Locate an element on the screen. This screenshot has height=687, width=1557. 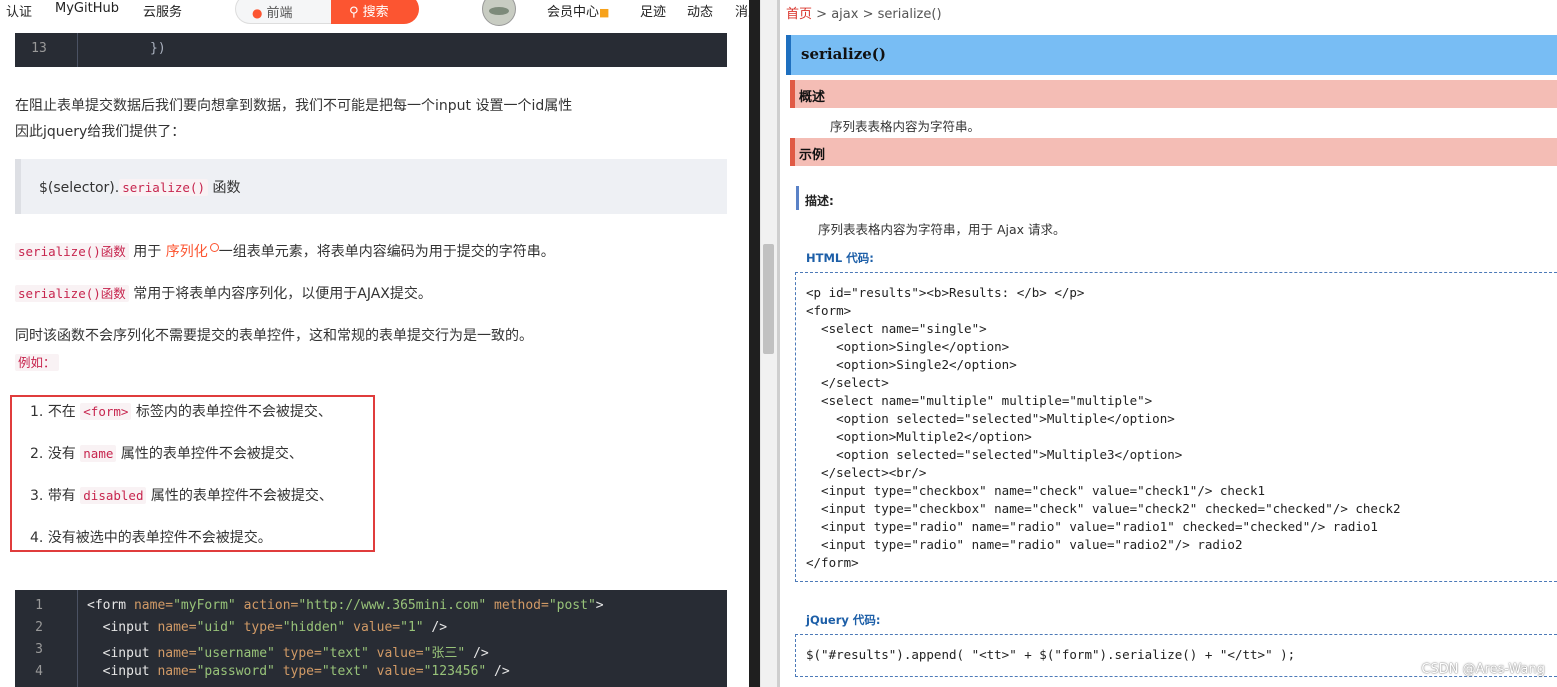
quote-prefix: $(selector). is located at coordinates (79, 188).